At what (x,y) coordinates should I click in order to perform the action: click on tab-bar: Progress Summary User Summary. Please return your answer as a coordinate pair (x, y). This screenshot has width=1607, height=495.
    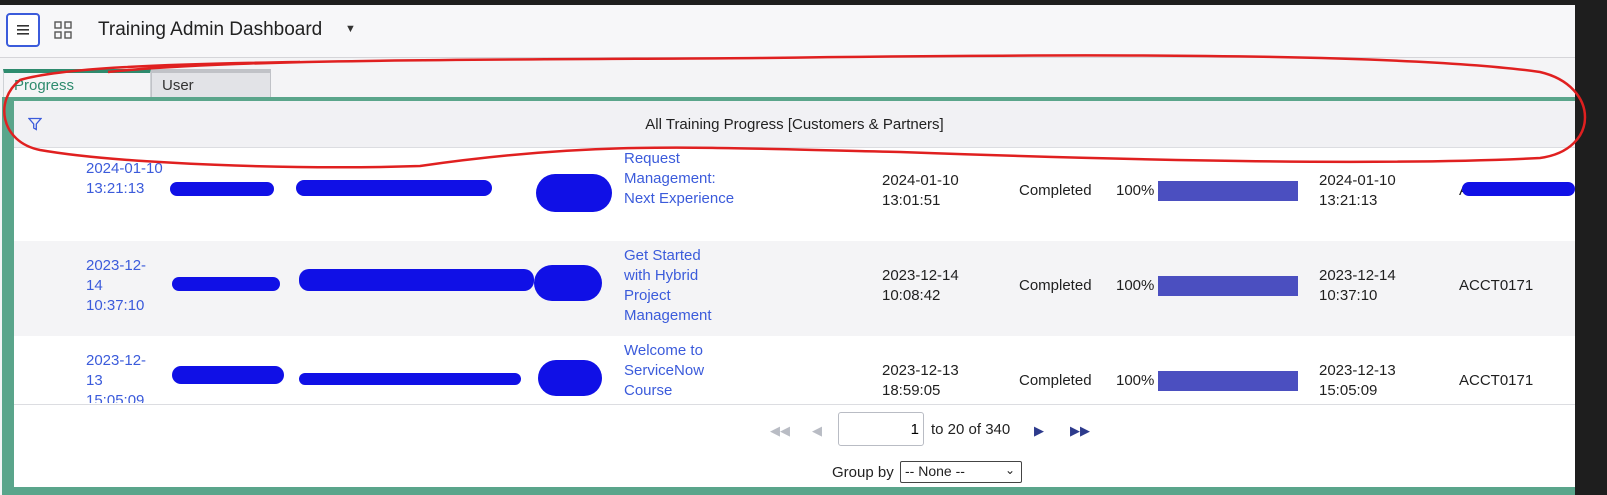
    Looking at the image, I should click on (787, 88).